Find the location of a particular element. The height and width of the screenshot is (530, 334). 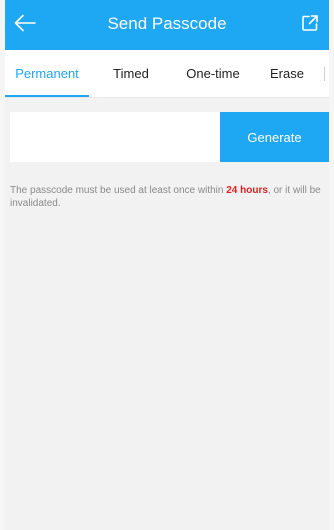

tab-erase: Erase is located at coordinates (287, 74).